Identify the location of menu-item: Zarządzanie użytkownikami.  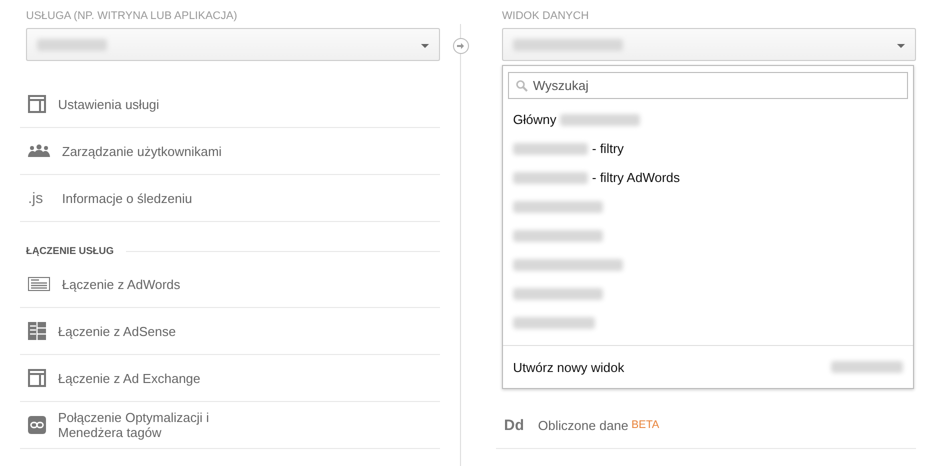
(230, 151).